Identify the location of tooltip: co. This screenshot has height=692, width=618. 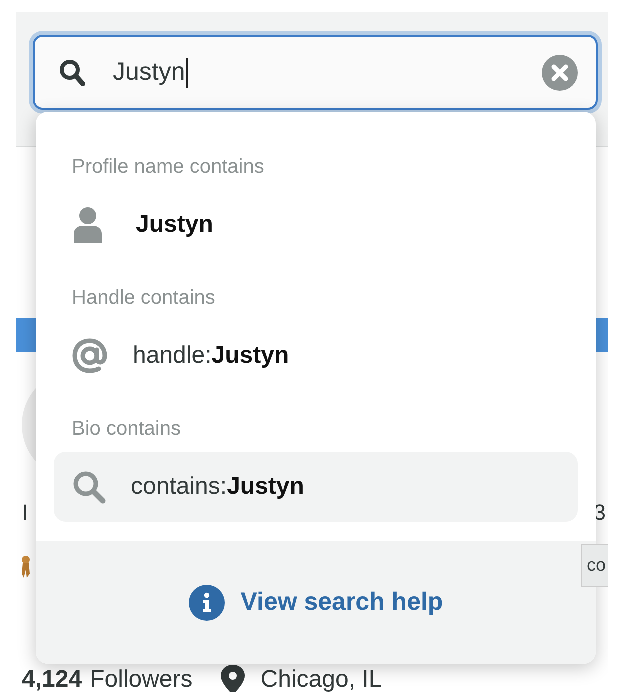
(594, 565).